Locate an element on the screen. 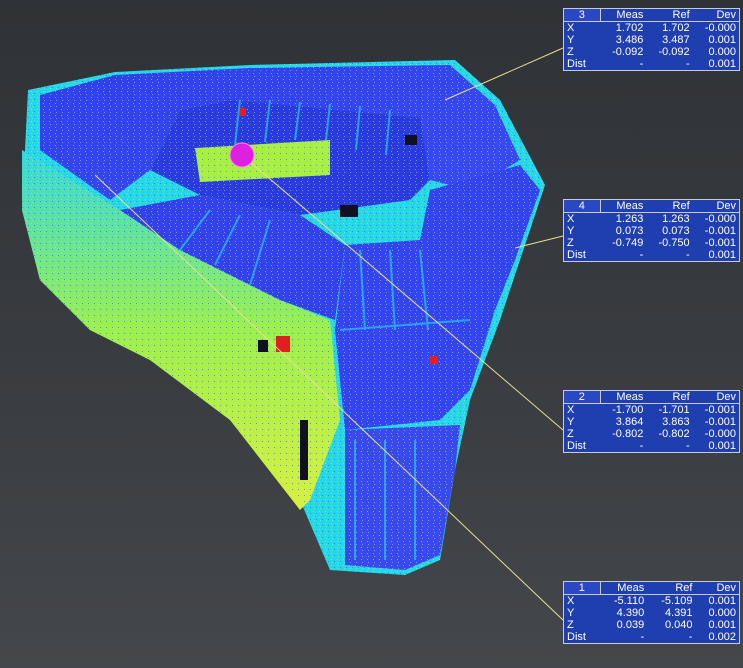 Image resolution: width=743 pixels, height=668 pixels. meas-value: 3.486 is located at coordinates (629, 40).